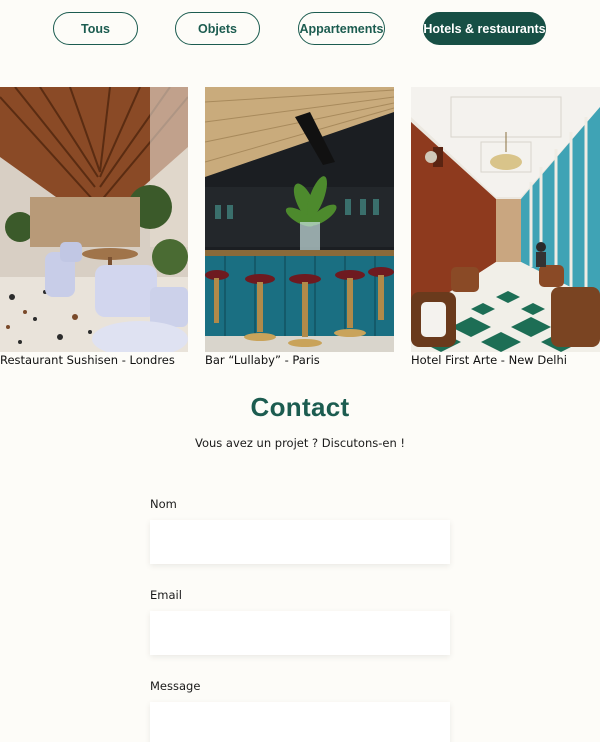 This screenshot has height=742, width=600. Describe the element at coordinates (175, 686) in the screenshot. I see `message-label: Message` at that location.